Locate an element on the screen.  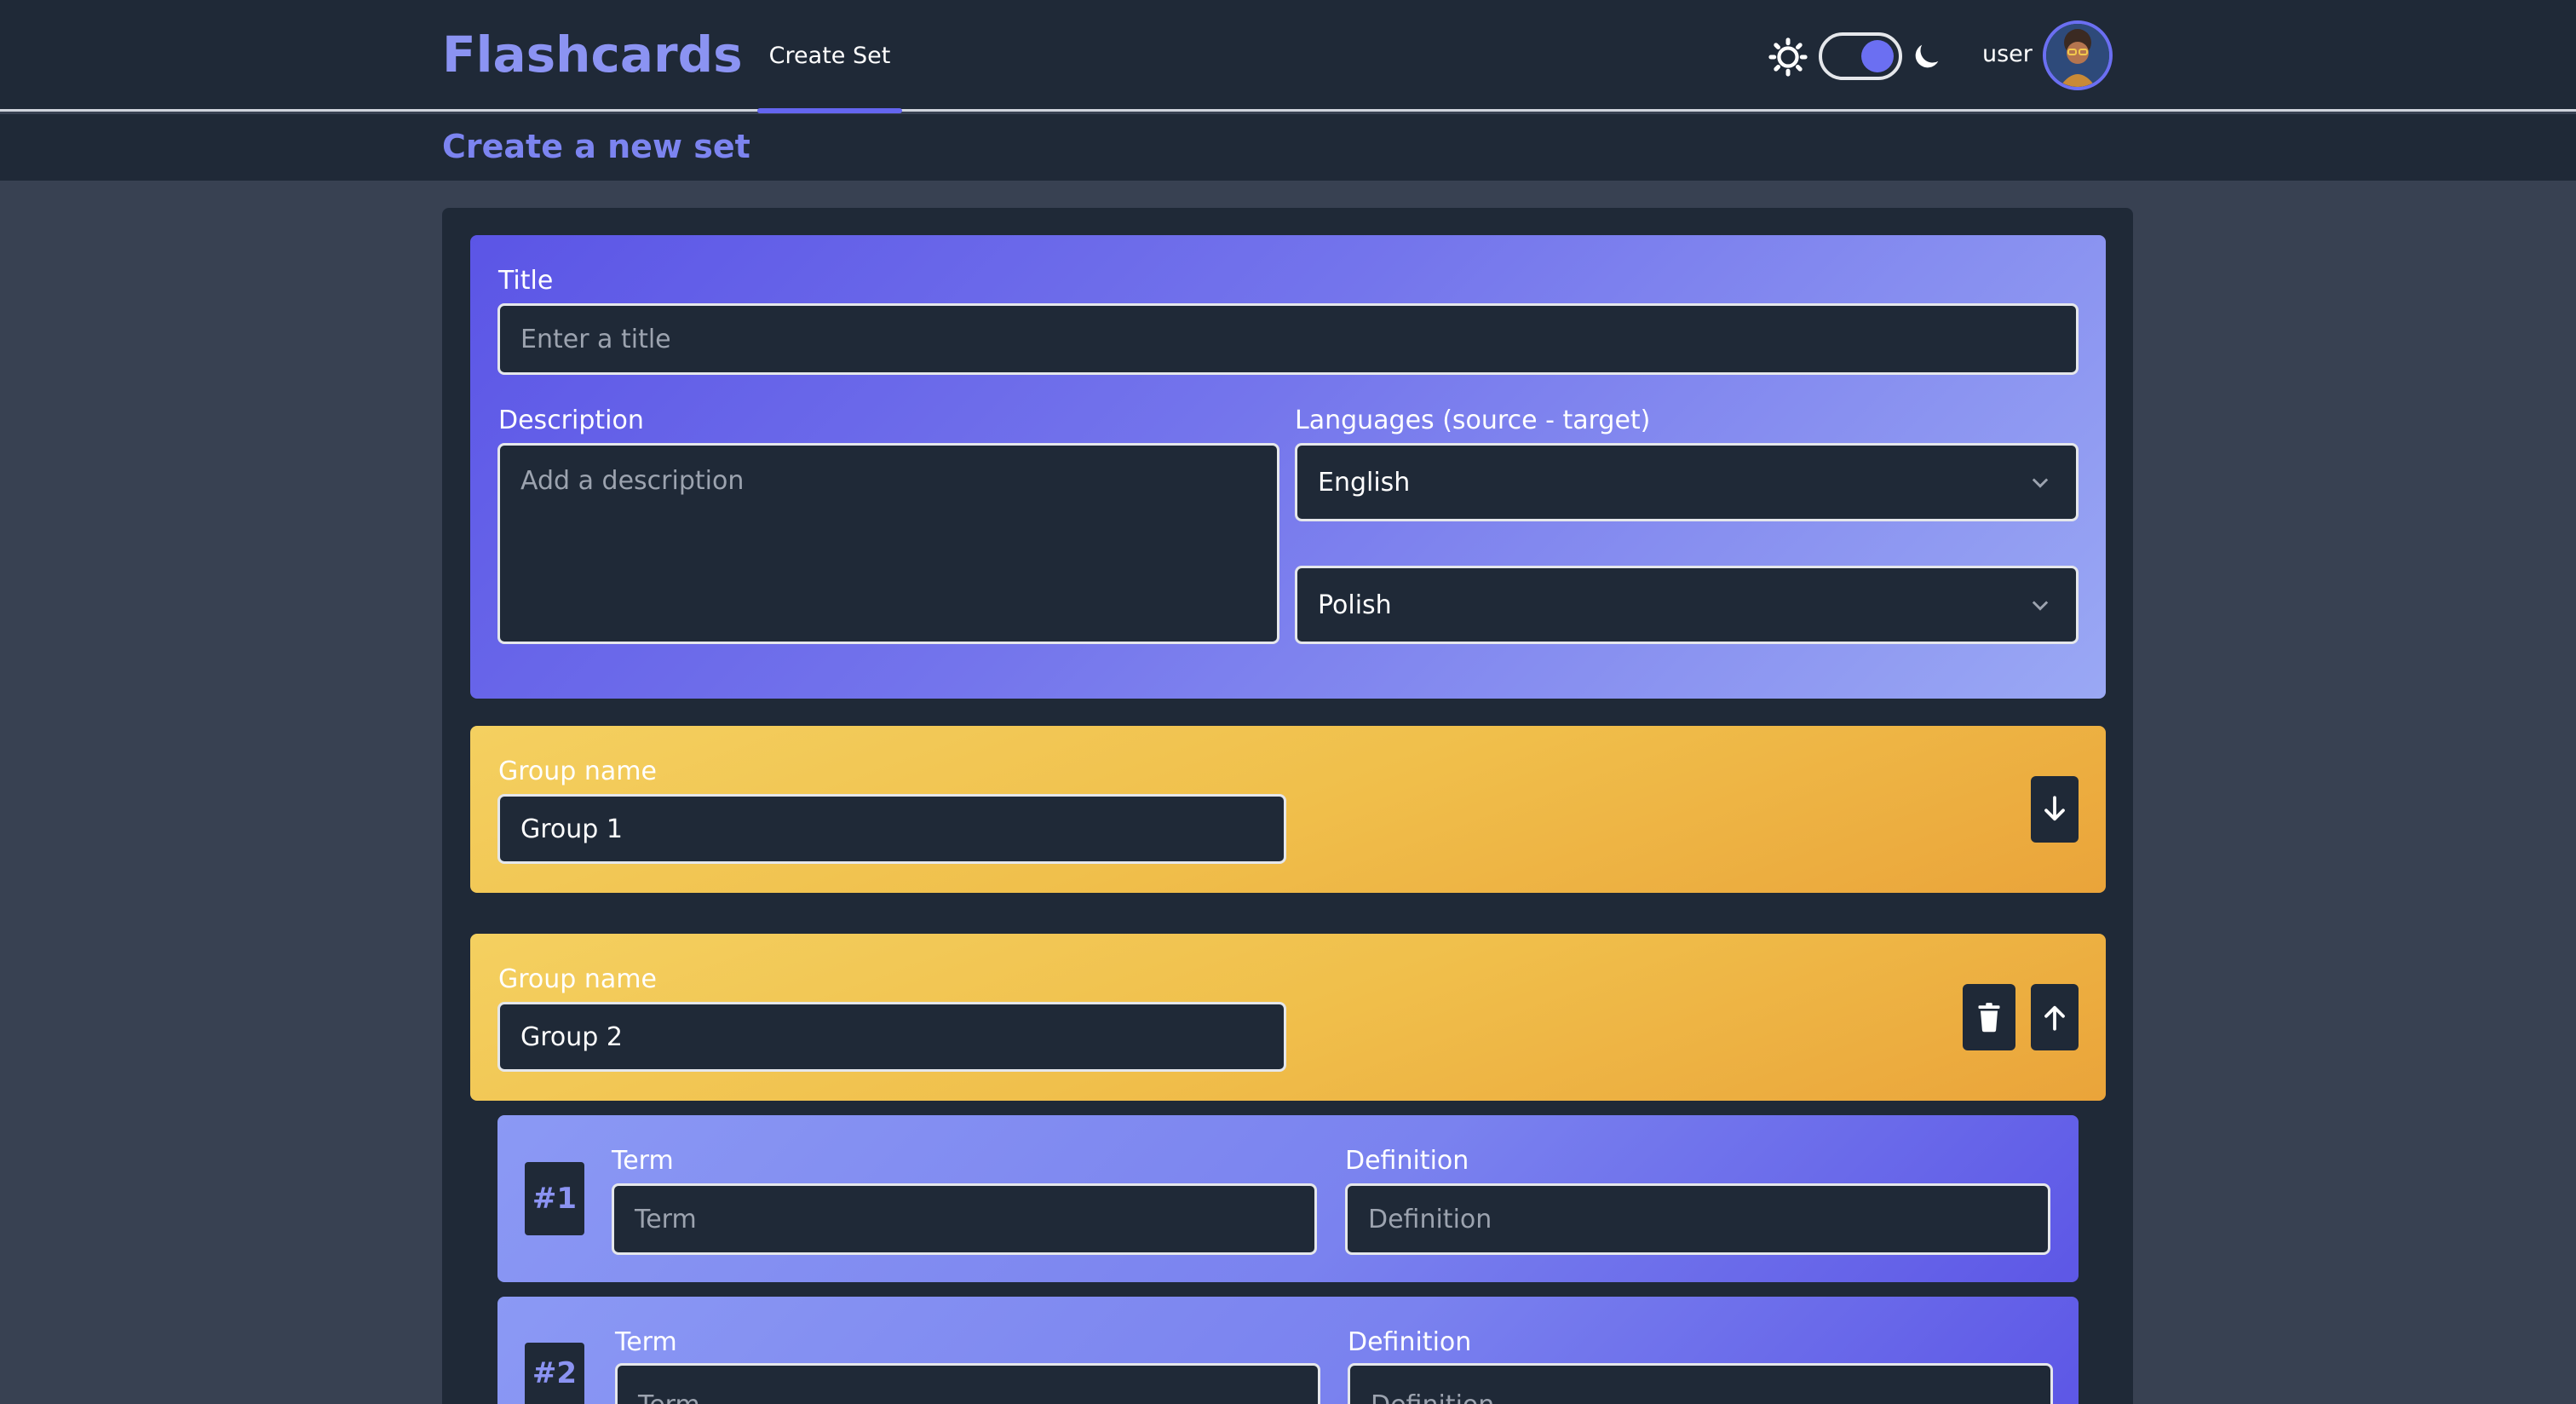
delete-group-button is located at coordinates (1989, 1017).